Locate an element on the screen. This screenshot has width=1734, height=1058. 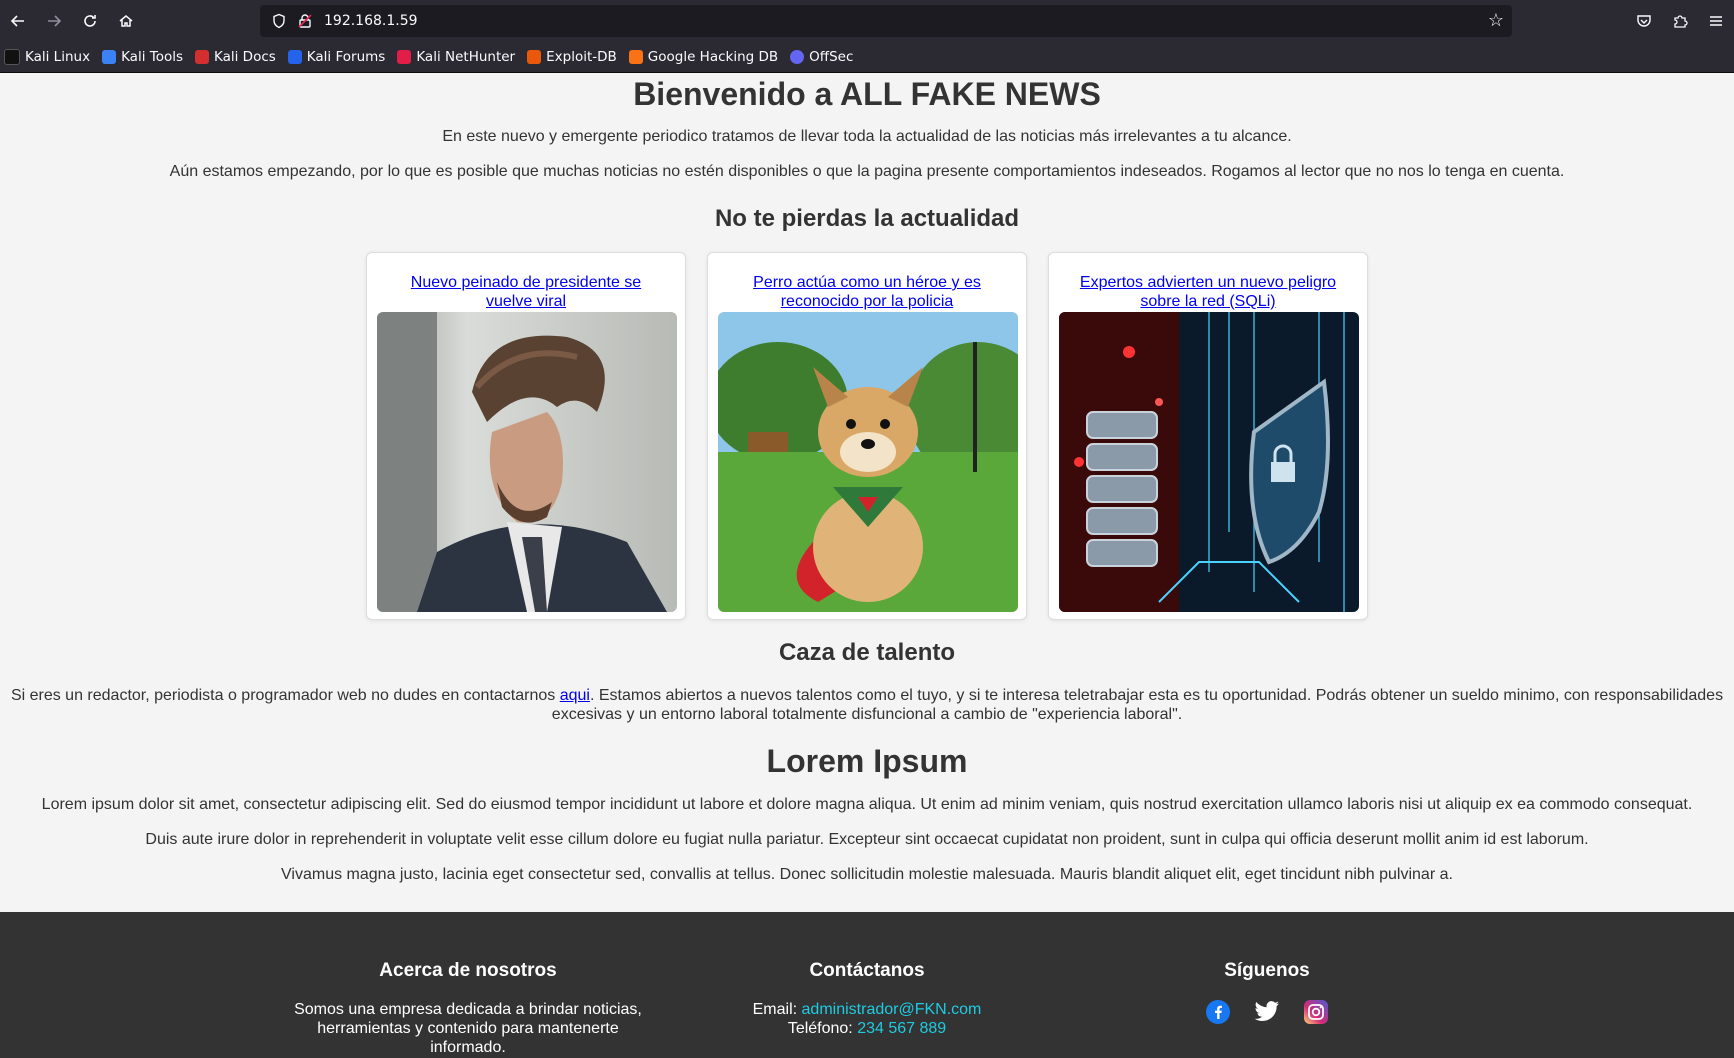
kali-tools-icon is located at coordinates (109, 57).